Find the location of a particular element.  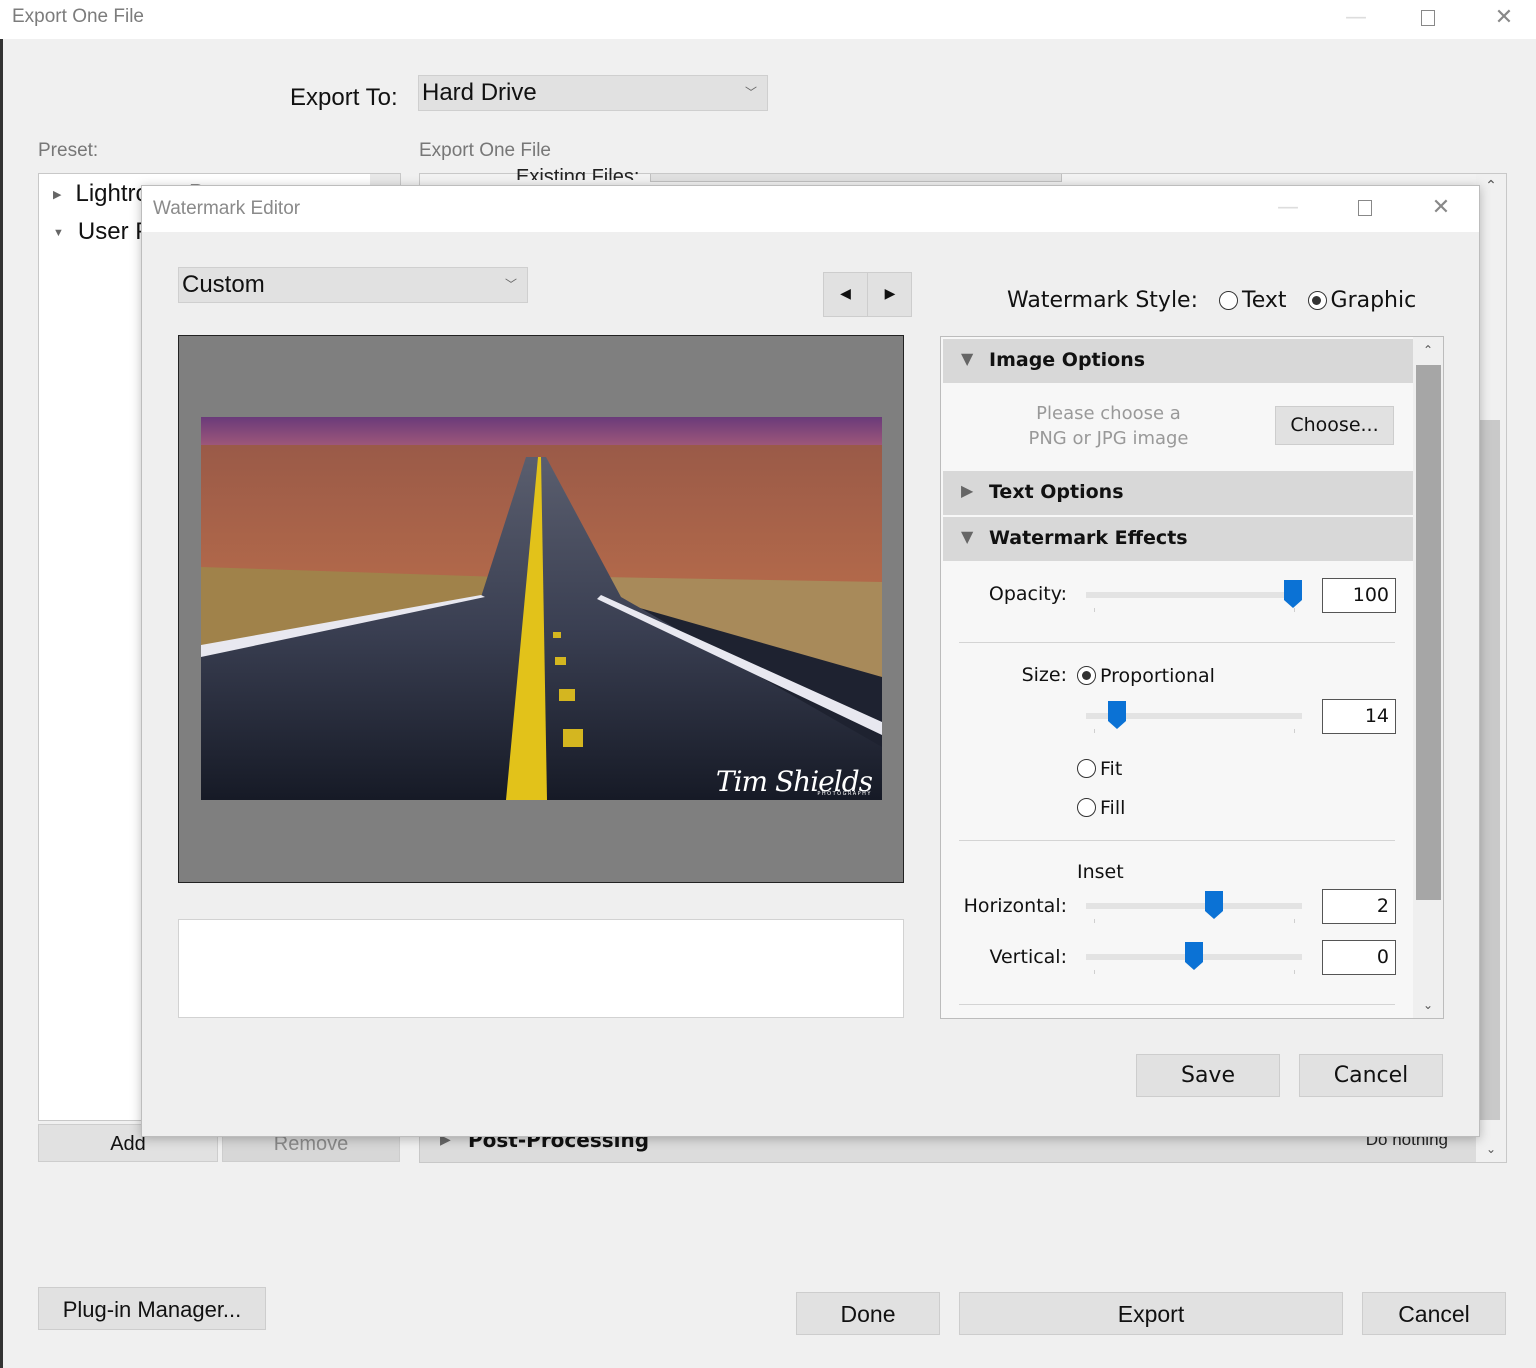

size-option-fit: Fit is located at coordinates (1099, 769).